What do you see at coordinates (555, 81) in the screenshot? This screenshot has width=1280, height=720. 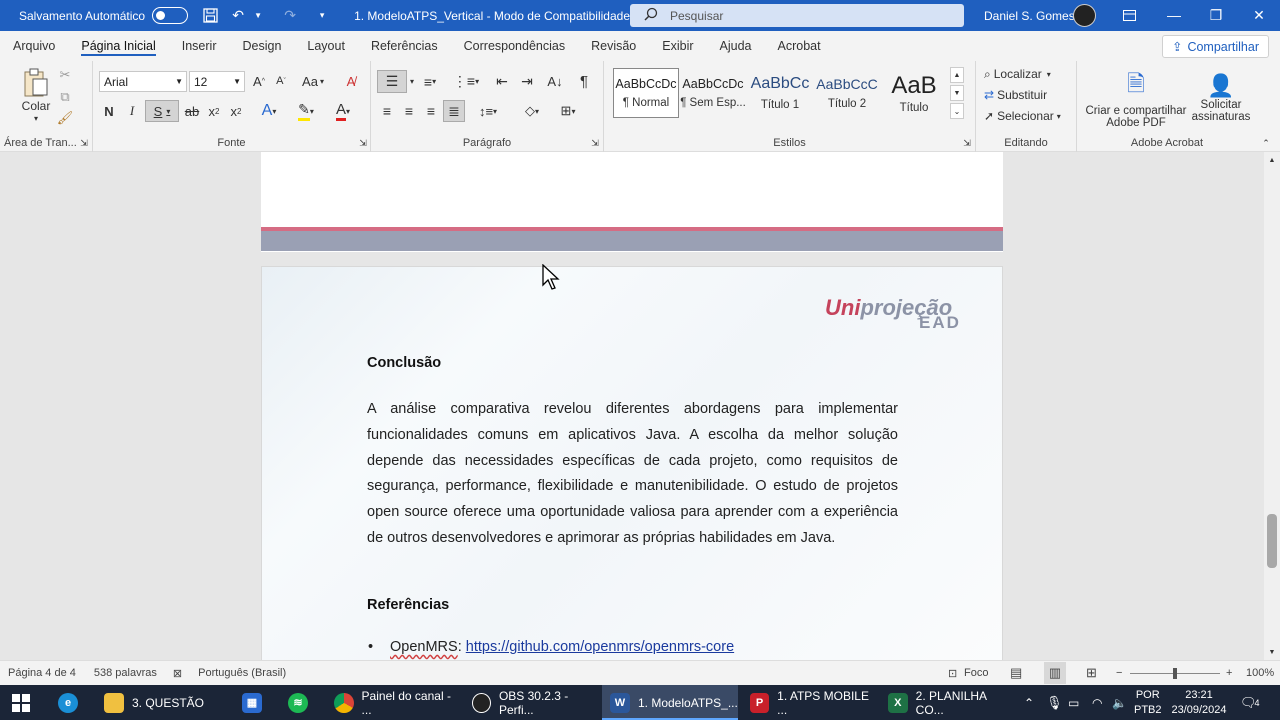 I see `sort-icon: A↓` at bounding box center [555, 81].